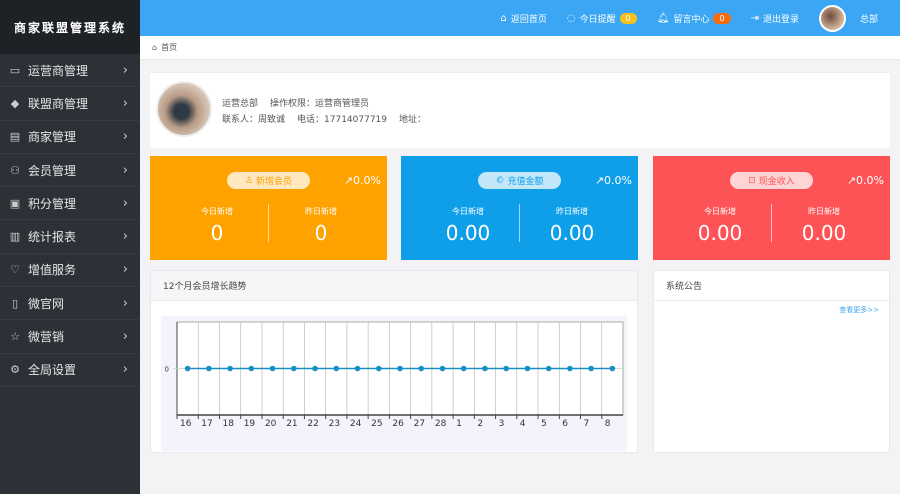 Image resolution: width=900 pixels, height=494 pixels. Describe the element at coordinates (240, 104) in the screenshot. I see `org-name: 运营总部` at that location.